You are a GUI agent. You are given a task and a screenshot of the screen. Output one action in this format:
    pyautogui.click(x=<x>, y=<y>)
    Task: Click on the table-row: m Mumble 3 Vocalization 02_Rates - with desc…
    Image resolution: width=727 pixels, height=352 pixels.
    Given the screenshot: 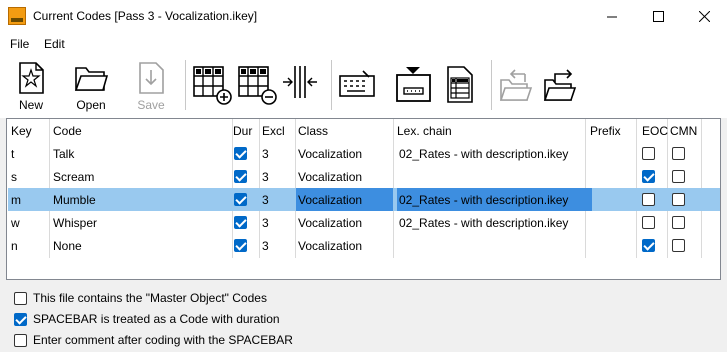 What is the action you would take?
    pyautogui.click(x=364, y=199)
    